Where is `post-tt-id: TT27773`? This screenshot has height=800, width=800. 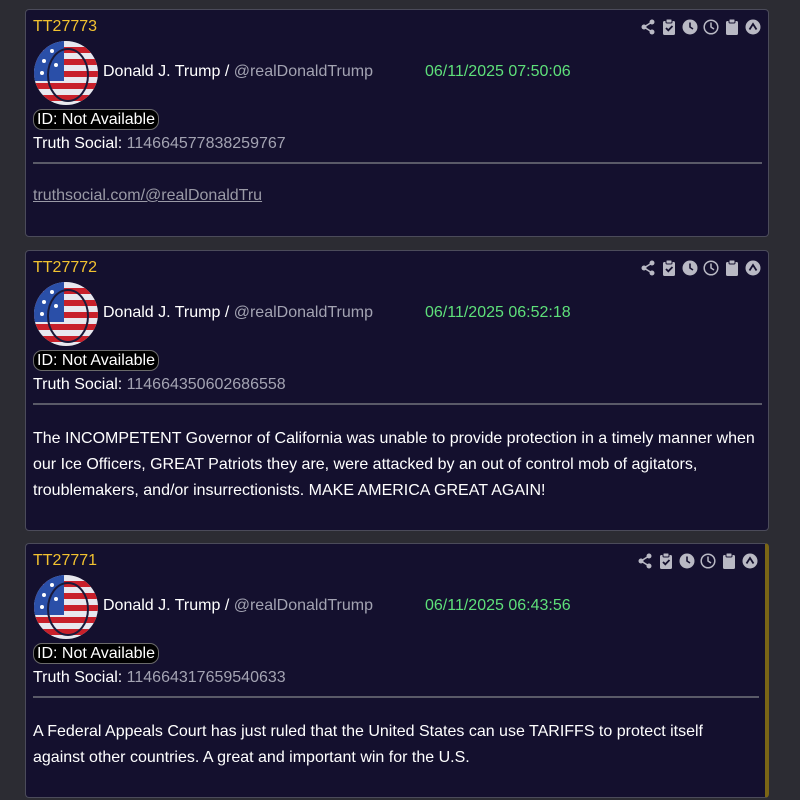
post-tt-id: TT27773 is located at coordinates (65, 26).